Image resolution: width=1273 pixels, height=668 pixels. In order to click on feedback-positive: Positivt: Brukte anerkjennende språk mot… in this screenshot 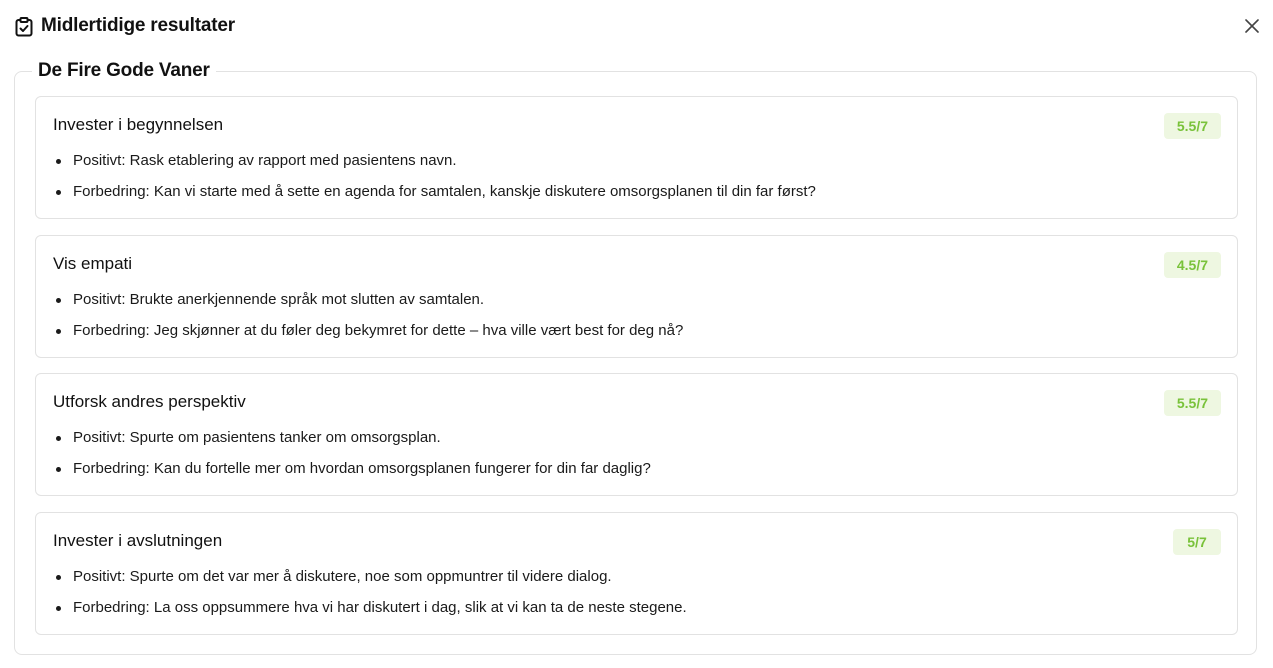, I will do `click(368, 300)`.